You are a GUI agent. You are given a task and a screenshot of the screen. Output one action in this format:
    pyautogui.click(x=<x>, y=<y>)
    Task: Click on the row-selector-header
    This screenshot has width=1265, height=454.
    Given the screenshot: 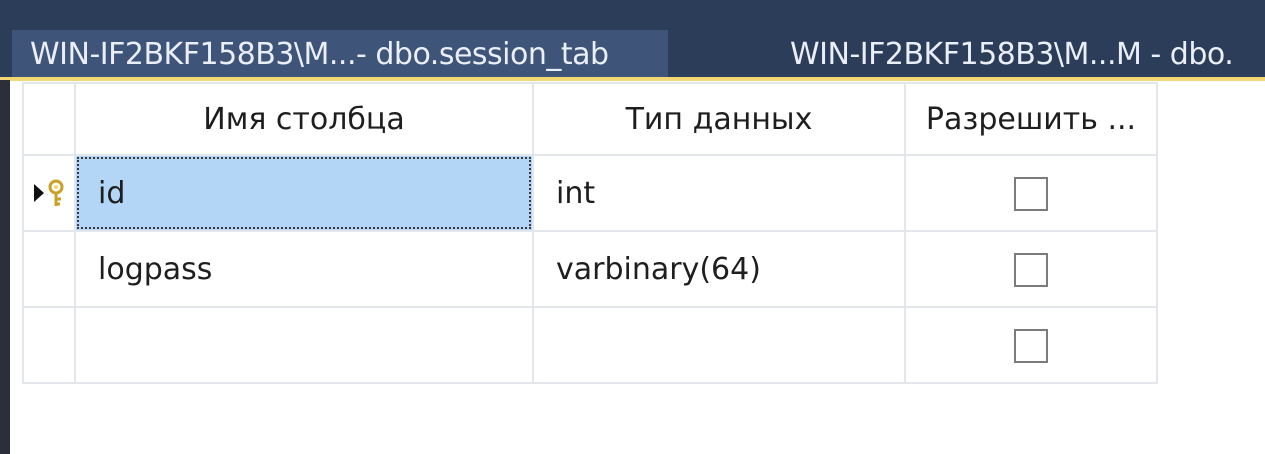 What is the action you would take?
    pyautogui.click(x=49, y=119)
    